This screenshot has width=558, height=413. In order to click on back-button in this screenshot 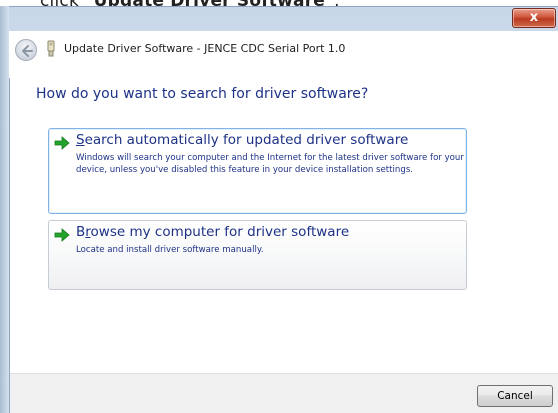, I will do `click(26, 50)`.